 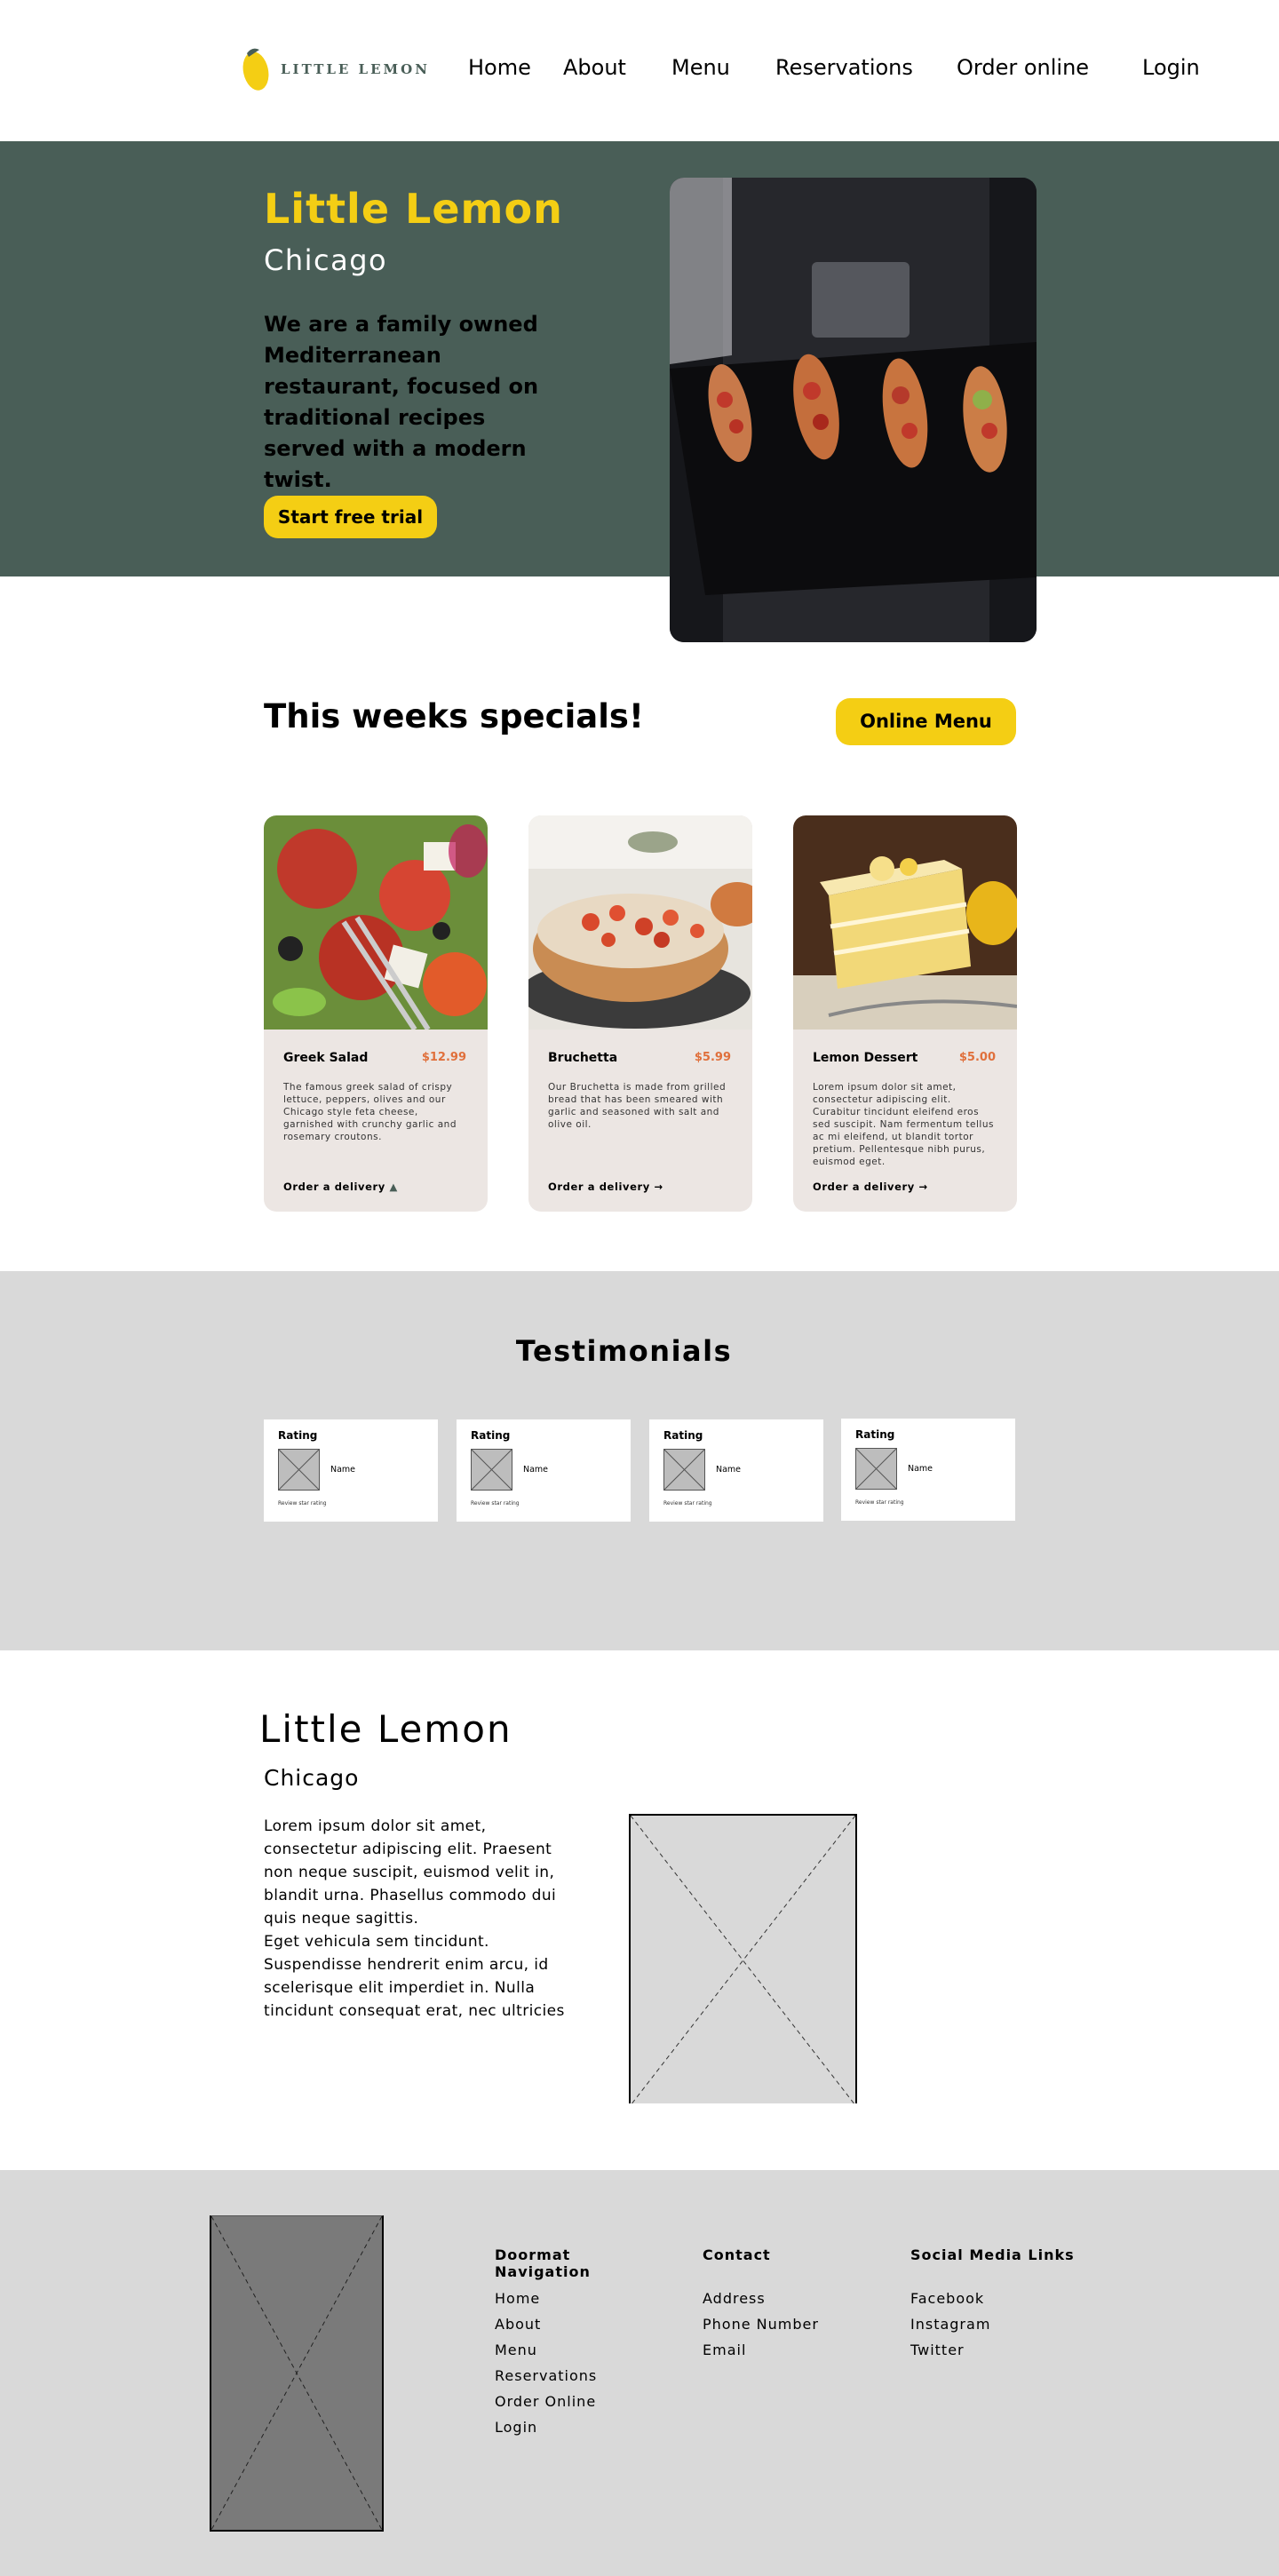 I want to click on lemon-dessert-photo, so click(x=905, y=922).